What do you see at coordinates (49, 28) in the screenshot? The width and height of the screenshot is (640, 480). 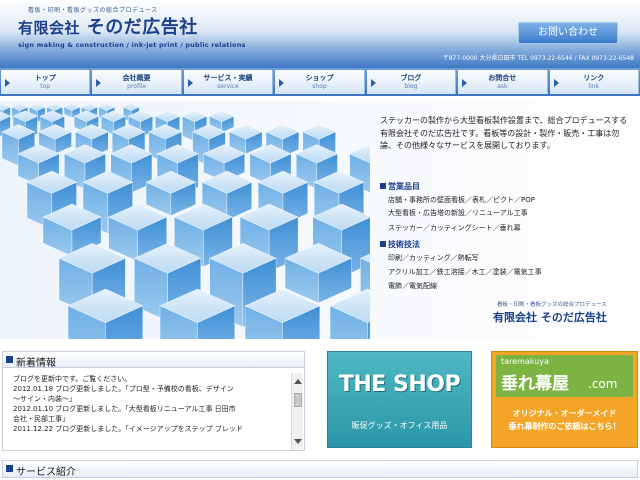 I see `logo-prefix: 有限会社` at bounding box center [49, 28].